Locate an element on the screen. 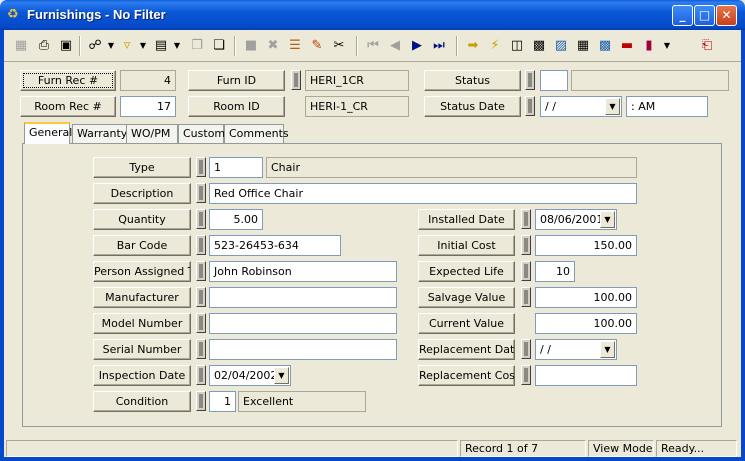  save-icon: ■ is located at coordinates (251, 46).